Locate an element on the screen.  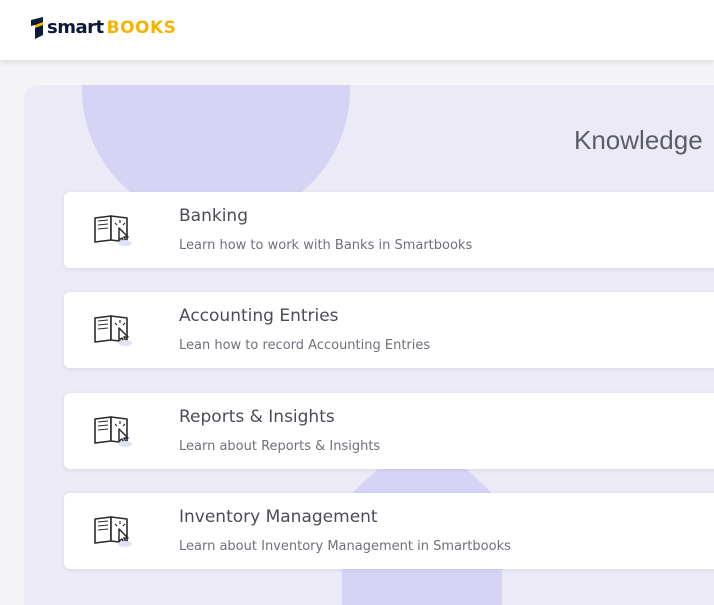
card-title: Accounting Entries is located at coordinates (259, 316).